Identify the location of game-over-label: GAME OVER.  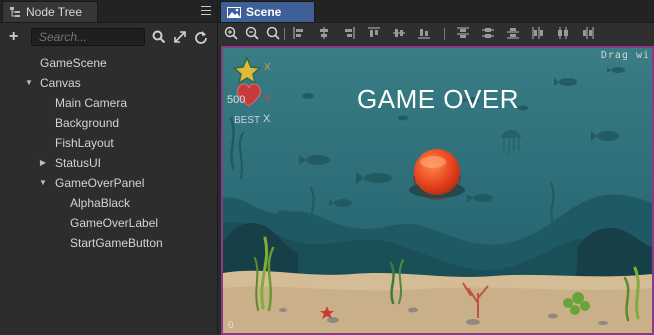
(438, 99).